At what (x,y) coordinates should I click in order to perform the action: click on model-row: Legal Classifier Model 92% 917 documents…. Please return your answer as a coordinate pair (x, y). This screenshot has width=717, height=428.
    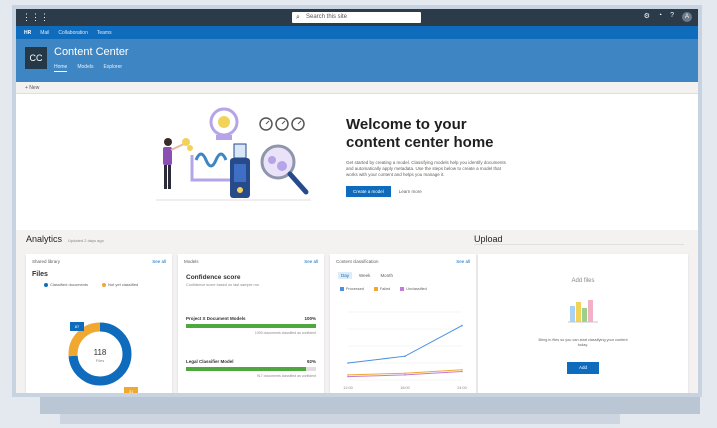
    Looking at the image, I should click on (251, 368).